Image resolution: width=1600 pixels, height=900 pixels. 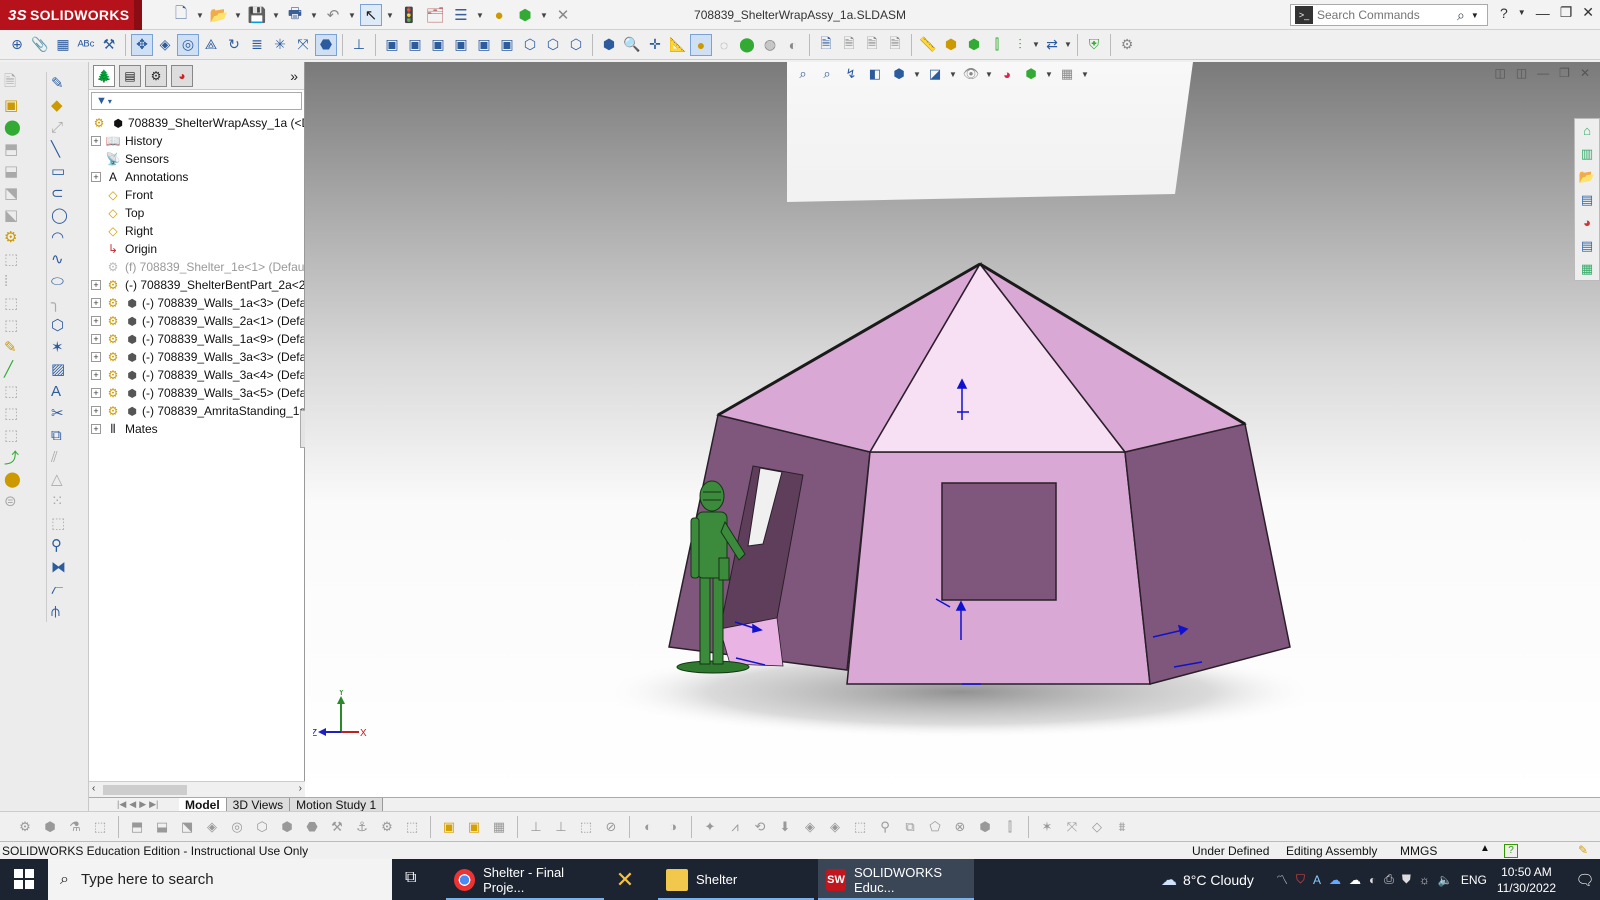 What do you see at coordinates (237, 827) in the screenshot?
I see `lower-tool-9-icon: ◎` at bounding box center [237, 827].